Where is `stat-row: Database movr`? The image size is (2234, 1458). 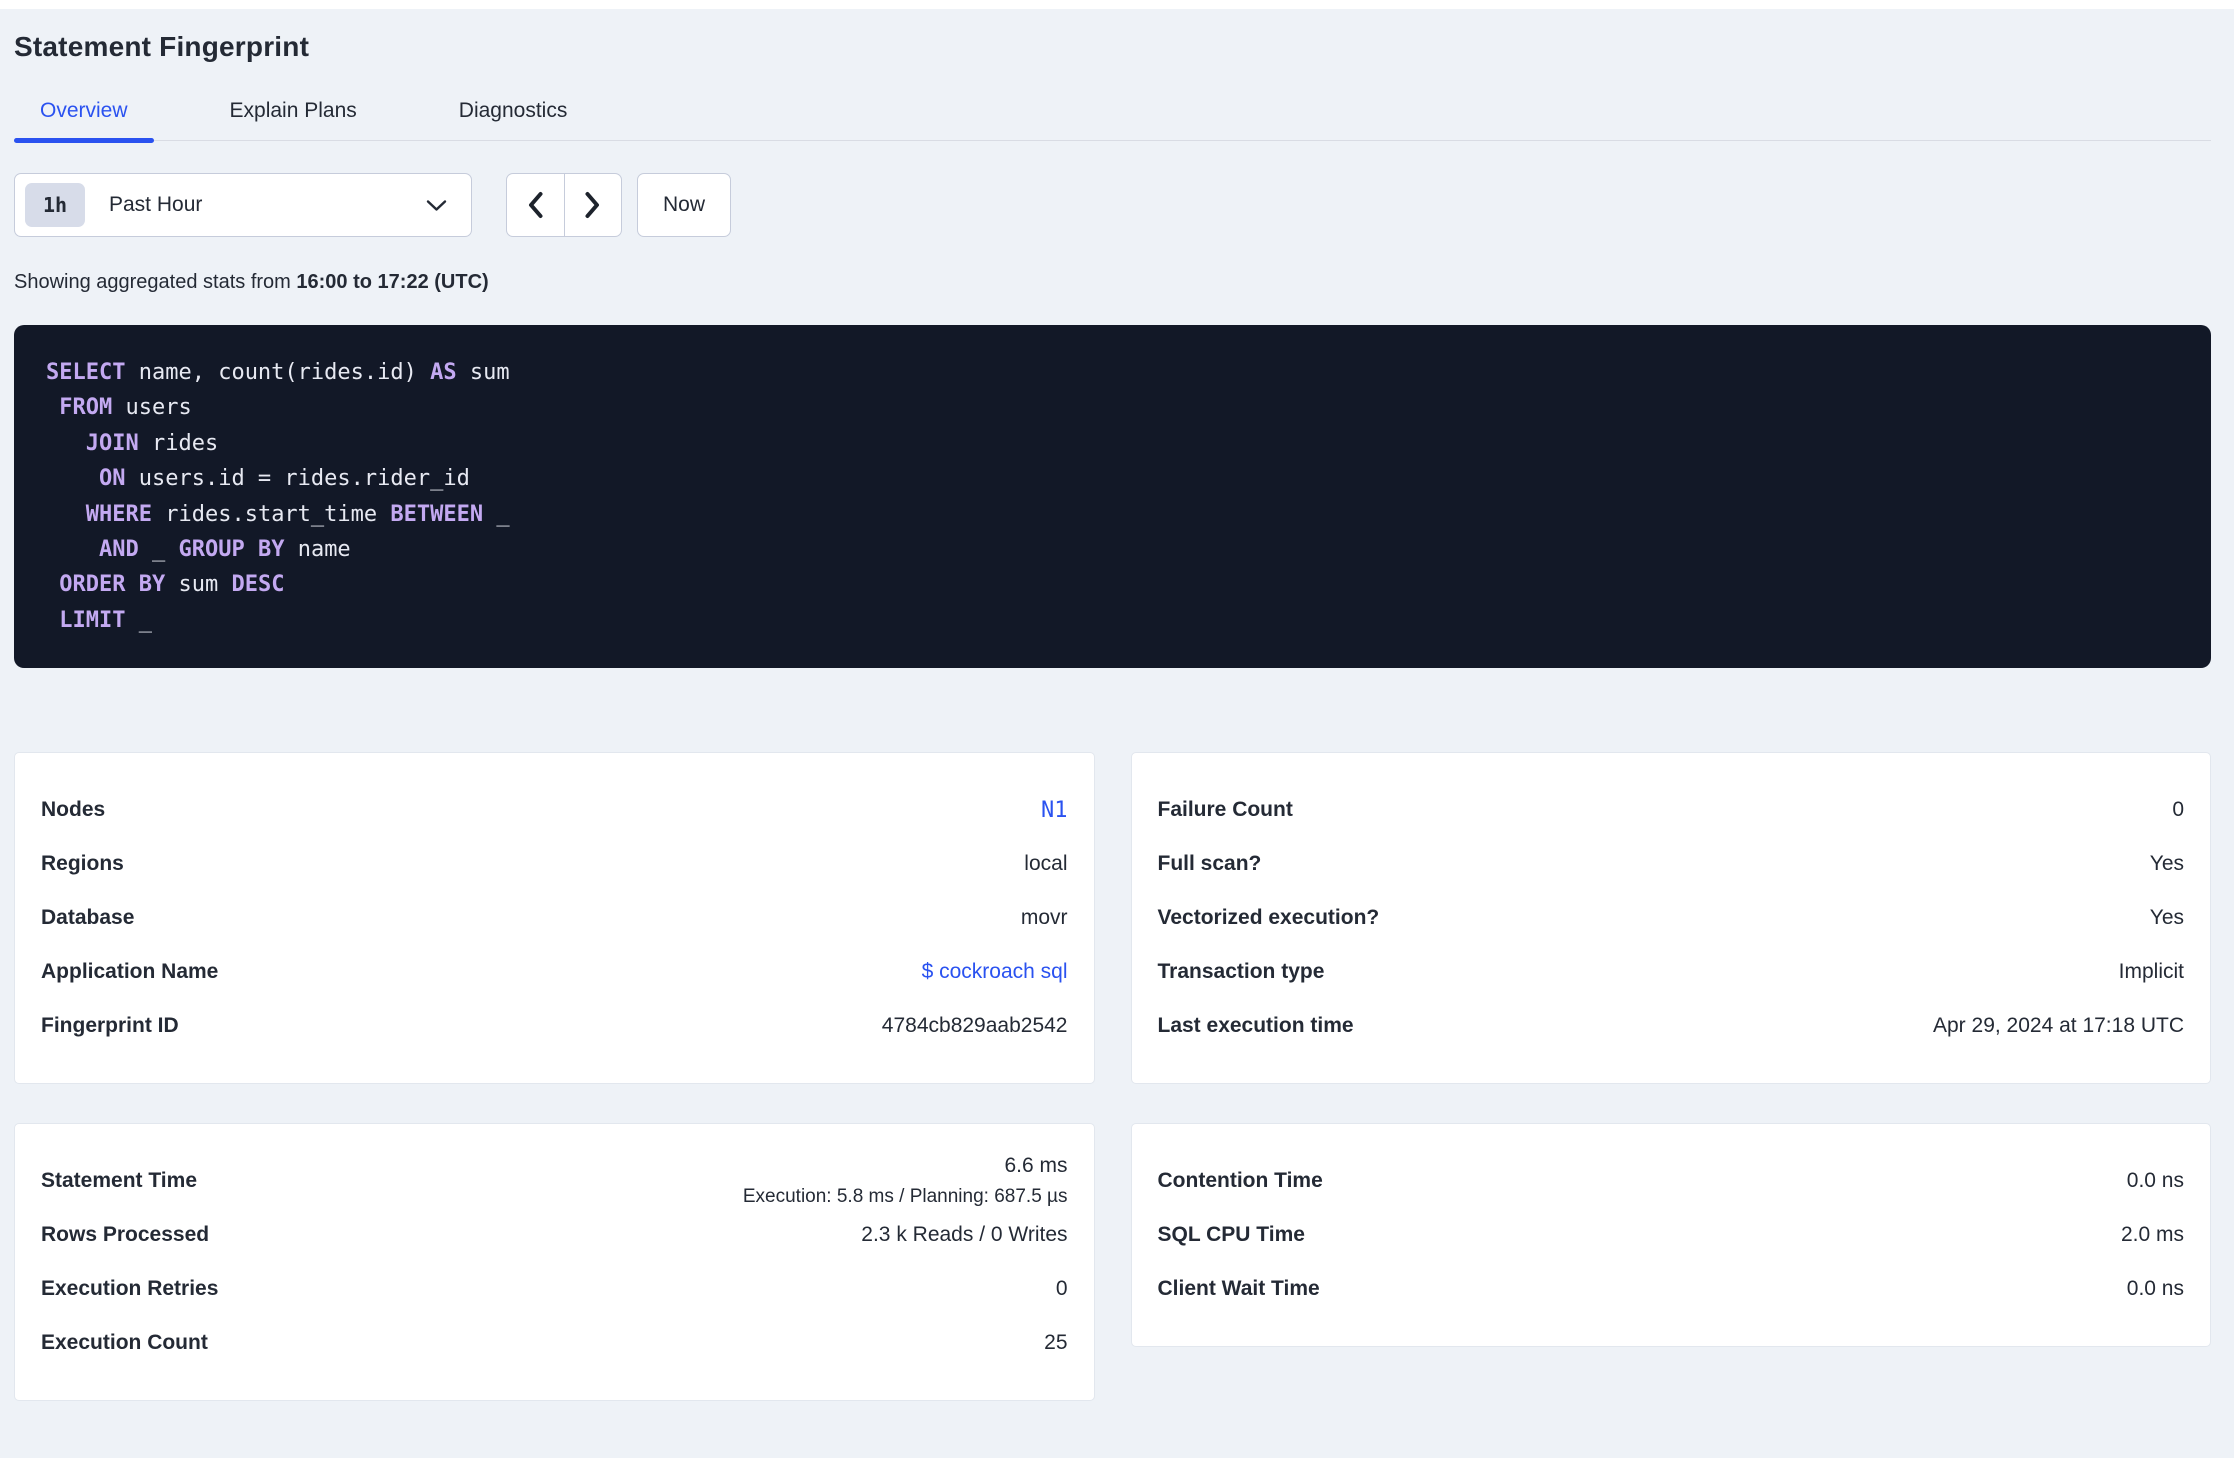 stat-row: Database movr is located at coordinates (554, 918).